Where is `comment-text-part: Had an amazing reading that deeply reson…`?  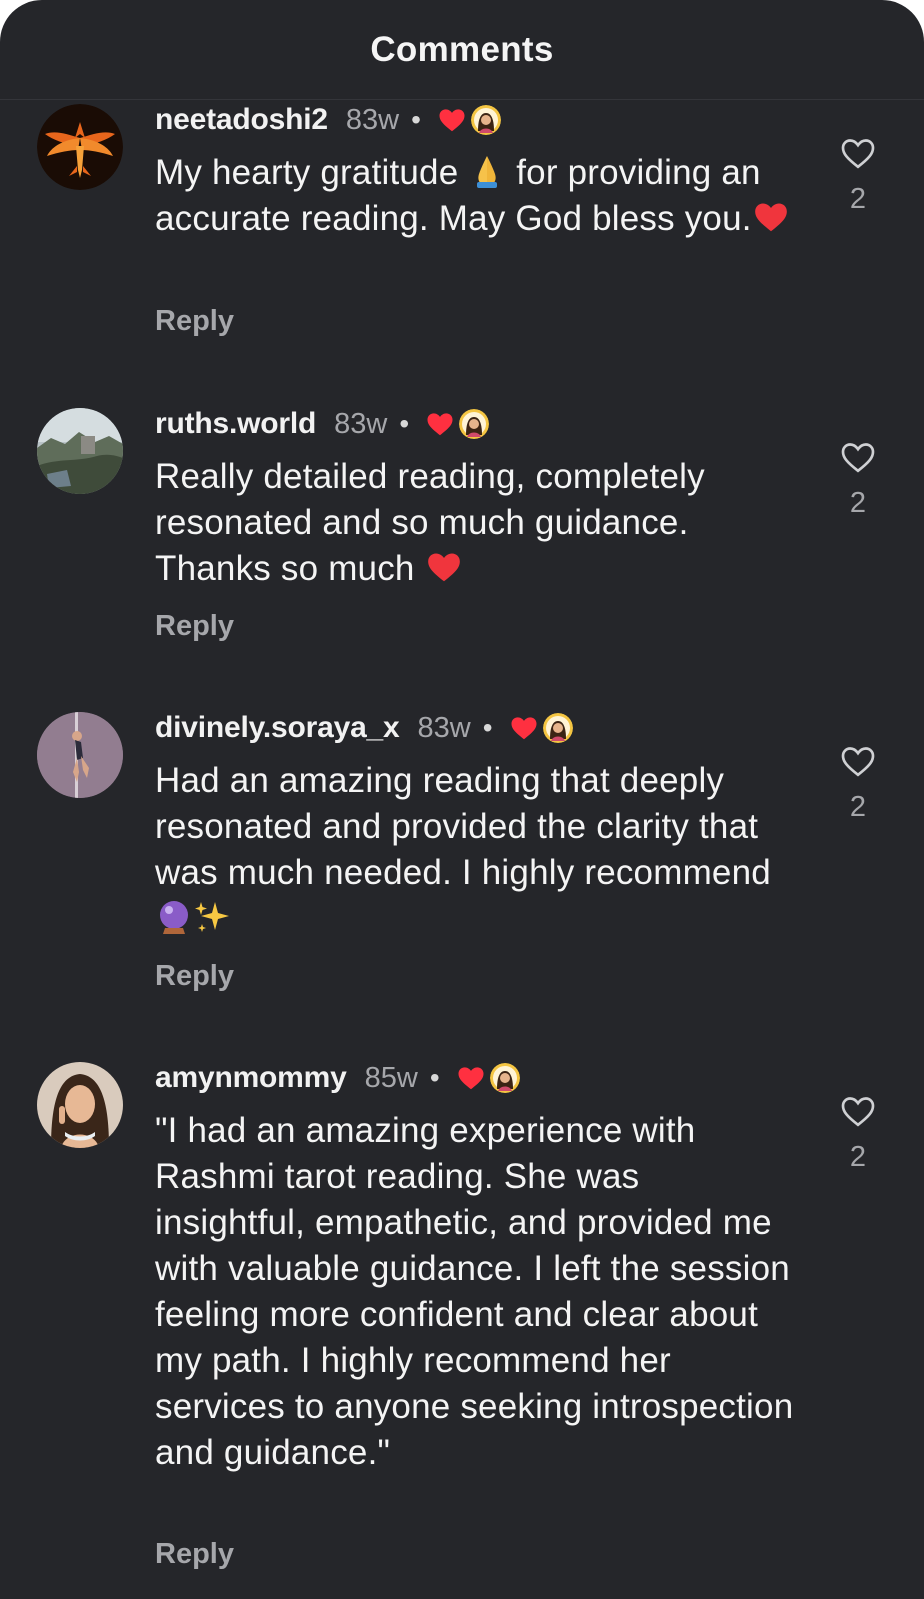 comment-text-part: Had an amazing reading that deeply reson… is located at coordinates (463, 826).